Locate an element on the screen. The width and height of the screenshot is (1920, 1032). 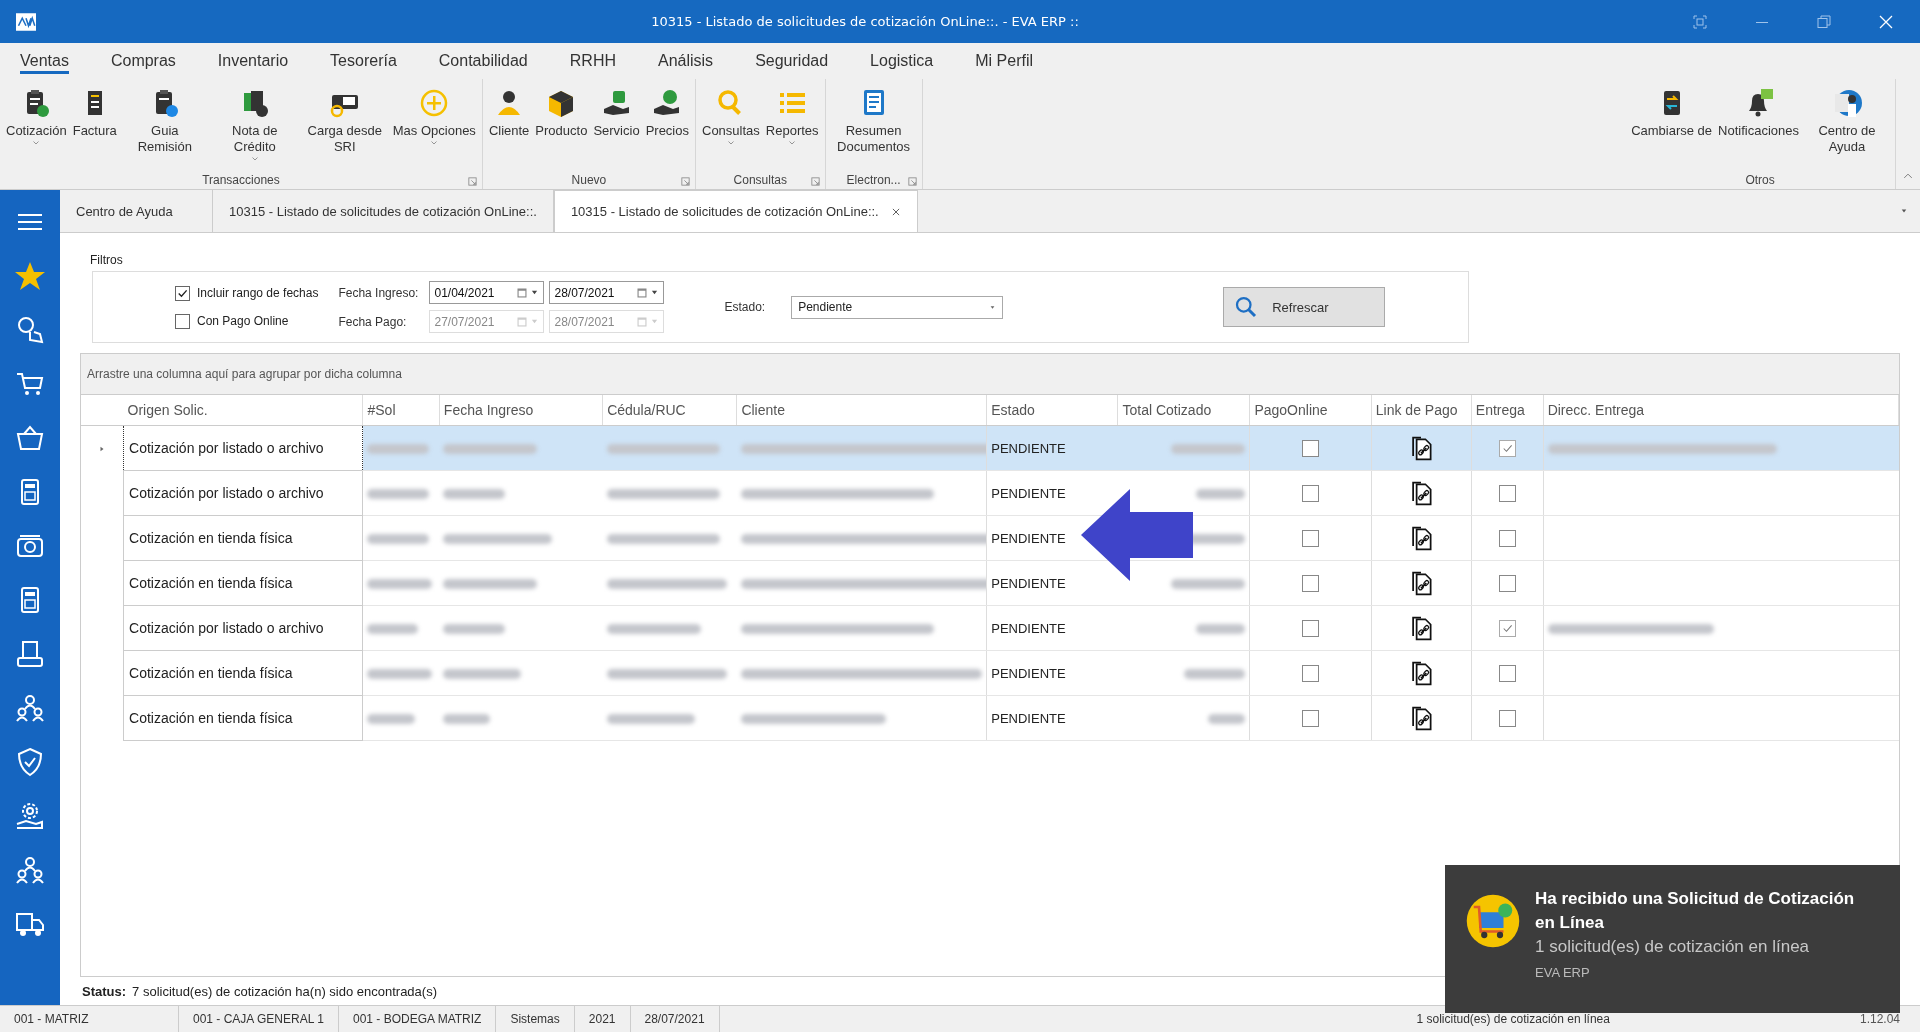
ribbon-button: Factura is located at coordinates (94, 113).